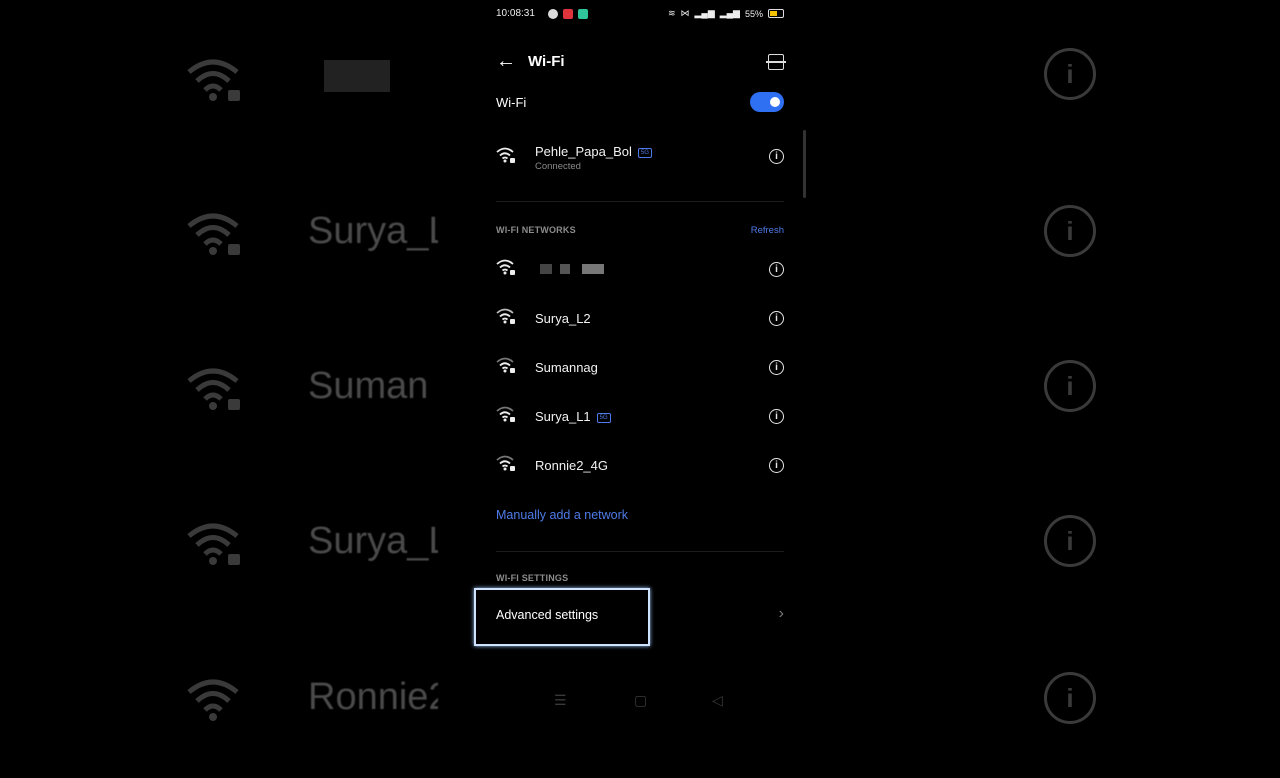  Describe the element at coordinates (536, 230) in the screenshot. I see `wifi-networks-header: WI-FI NETWORKS` at that location.